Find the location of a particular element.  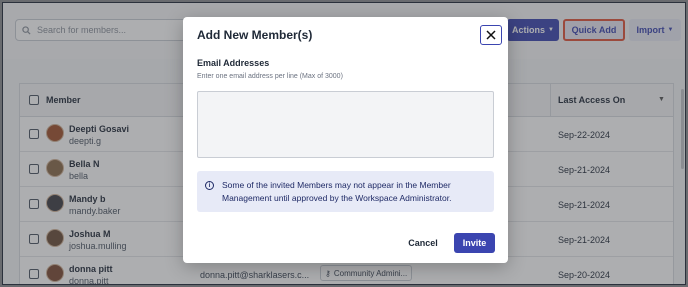

cancel-button: Cancel is located at coordinates (423, 243).